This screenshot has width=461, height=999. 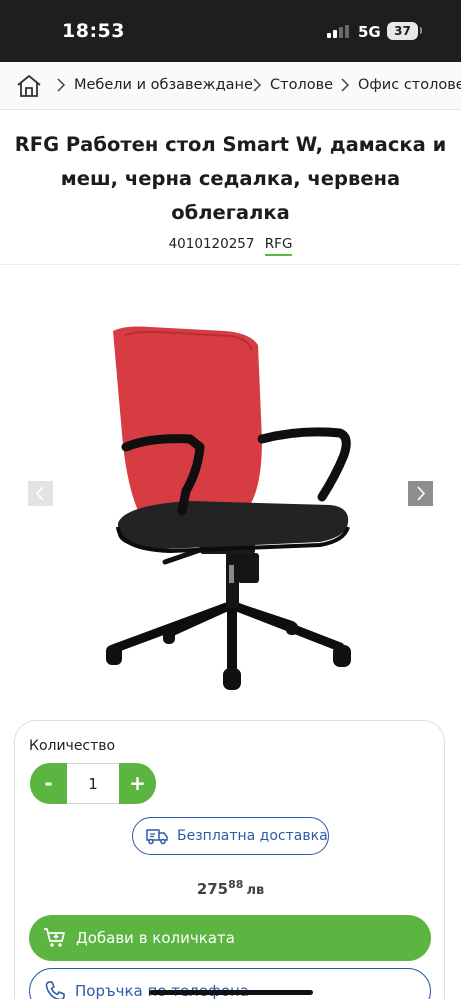 What do you see at coordinates (72, 746) in the screenshot?
I see `quantity-label: Количество` at bounding box center [72, 746].